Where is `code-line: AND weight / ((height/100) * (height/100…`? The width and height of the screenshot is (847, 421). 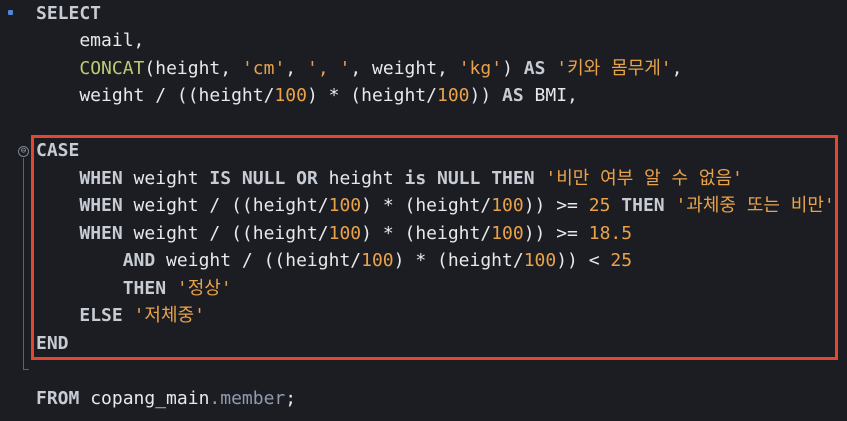 code-line: AND weight / ((height/100) * (height/100… is located at coordinates (316, 260).